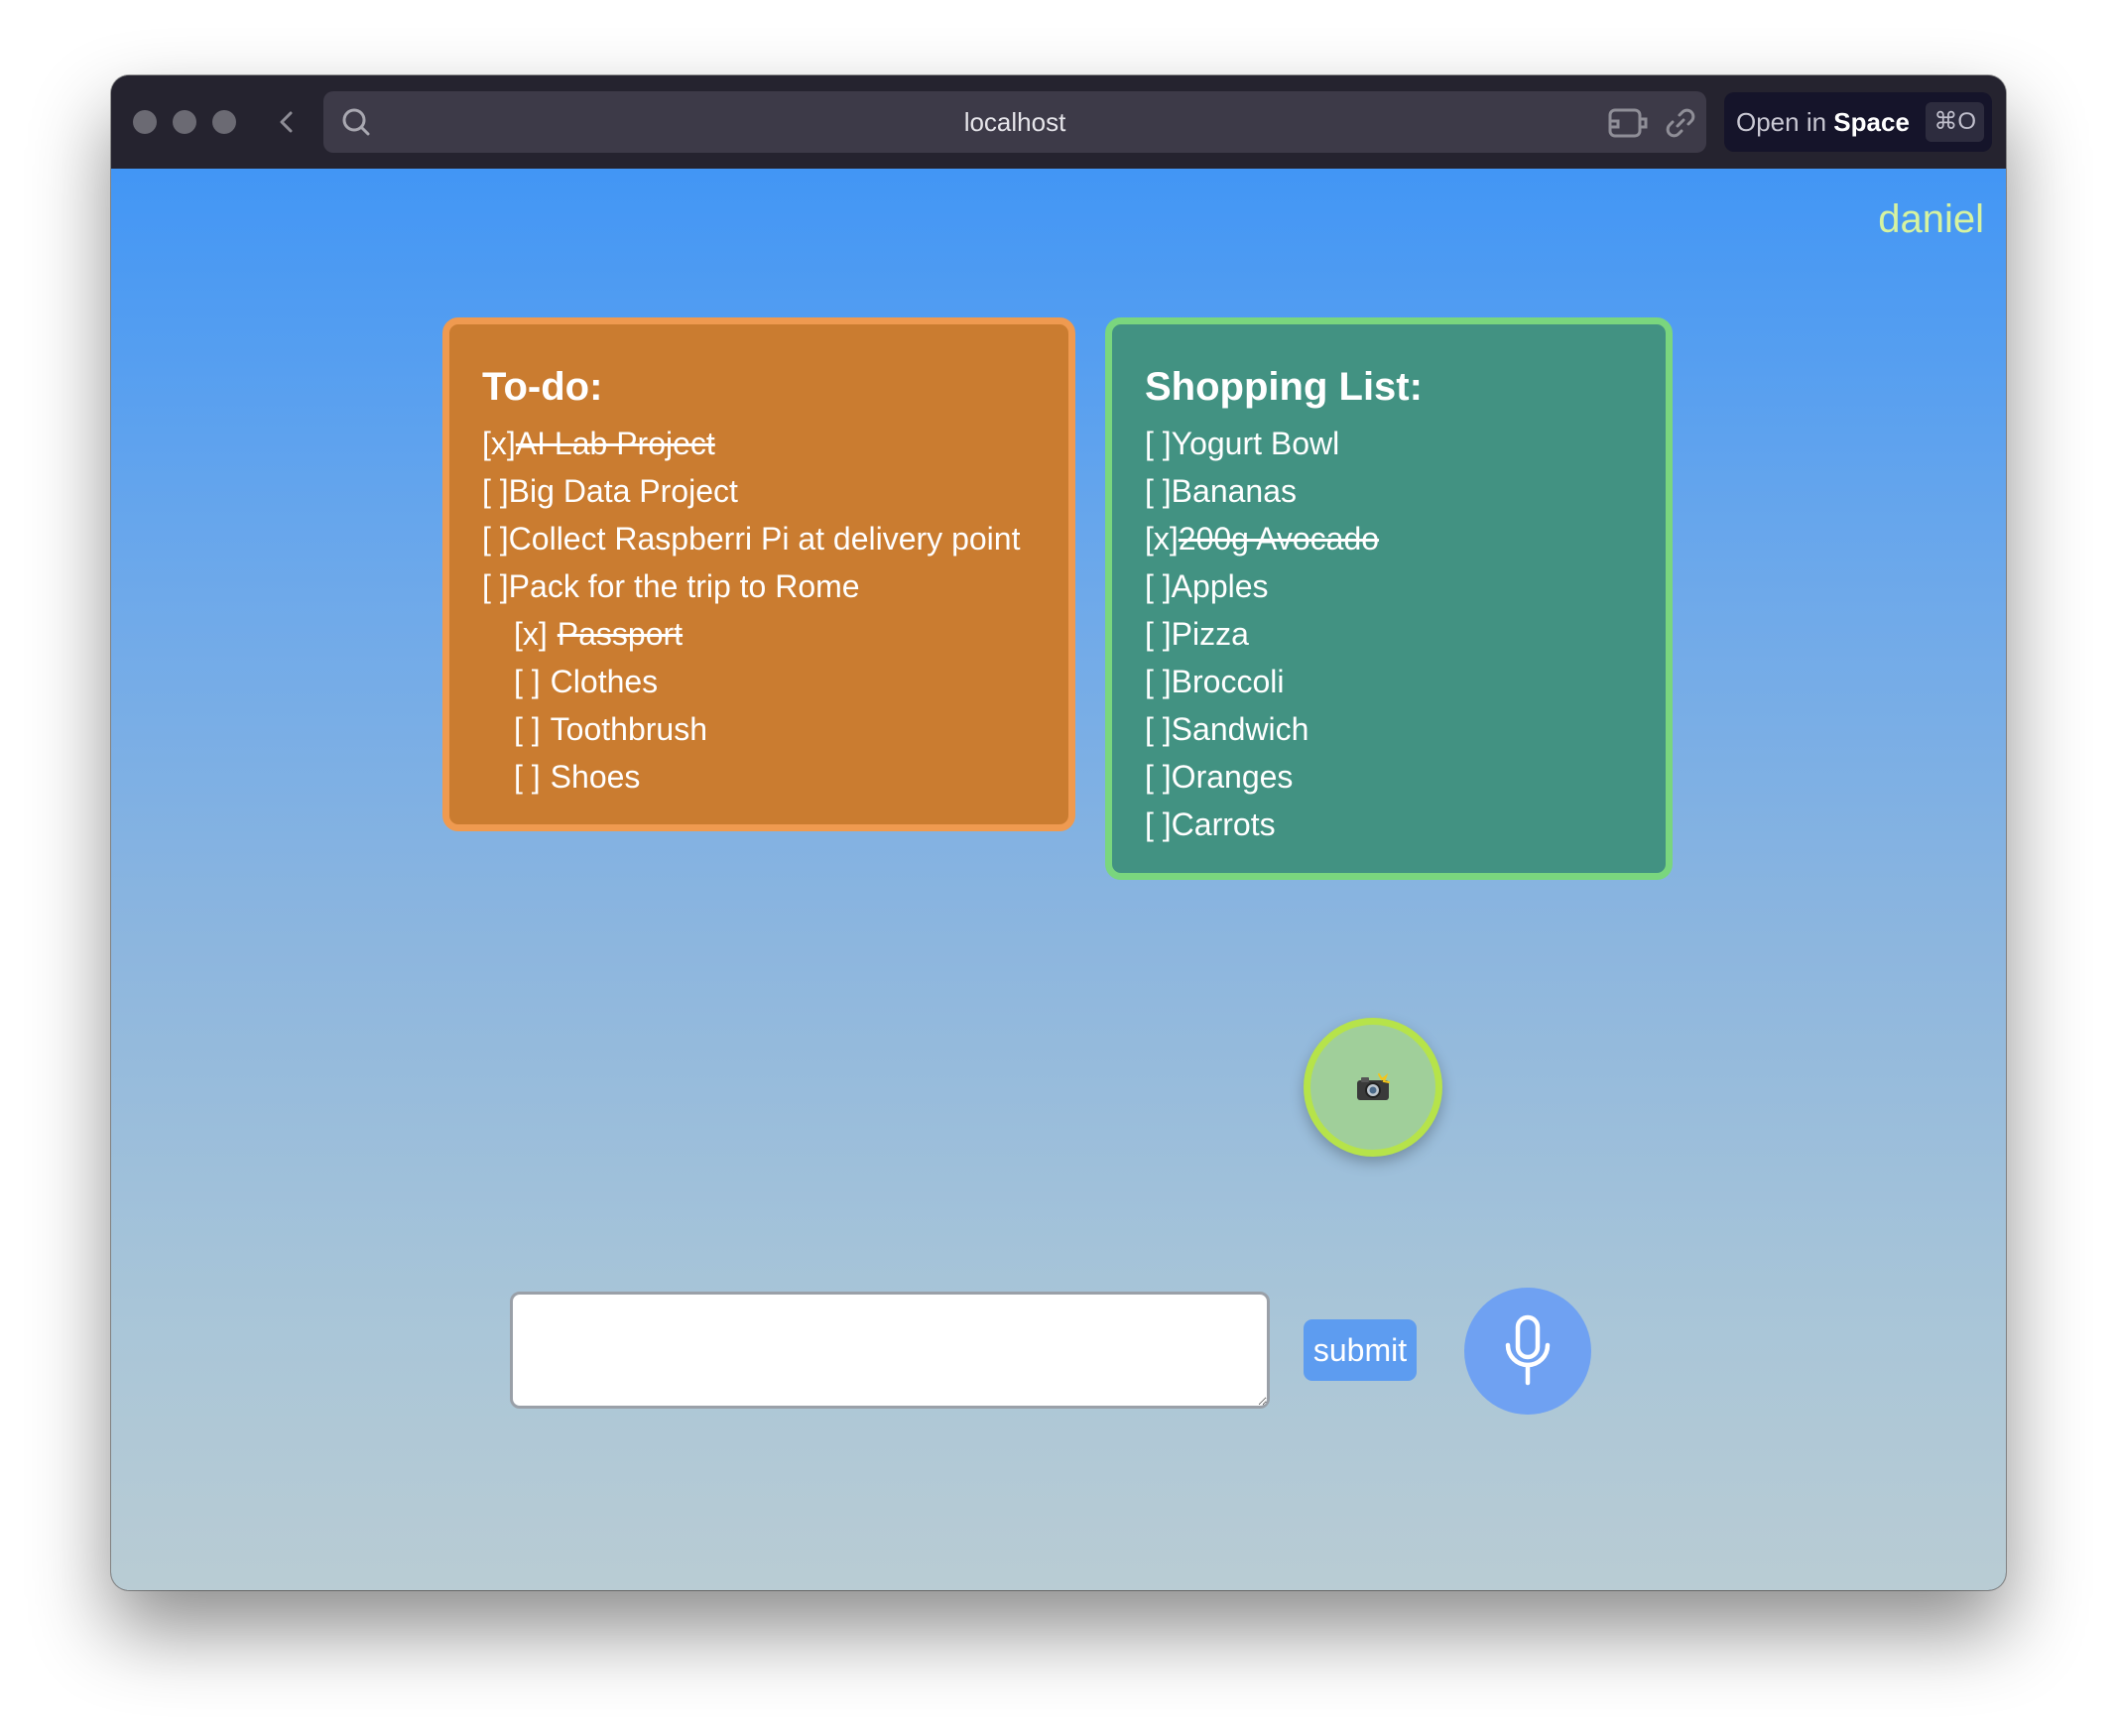 The height and width of the screenshot is (1736, 2117). Describe the element at coordinates (1228, 681) in the screenshot. I see `item-text: Broccoli` at that location.